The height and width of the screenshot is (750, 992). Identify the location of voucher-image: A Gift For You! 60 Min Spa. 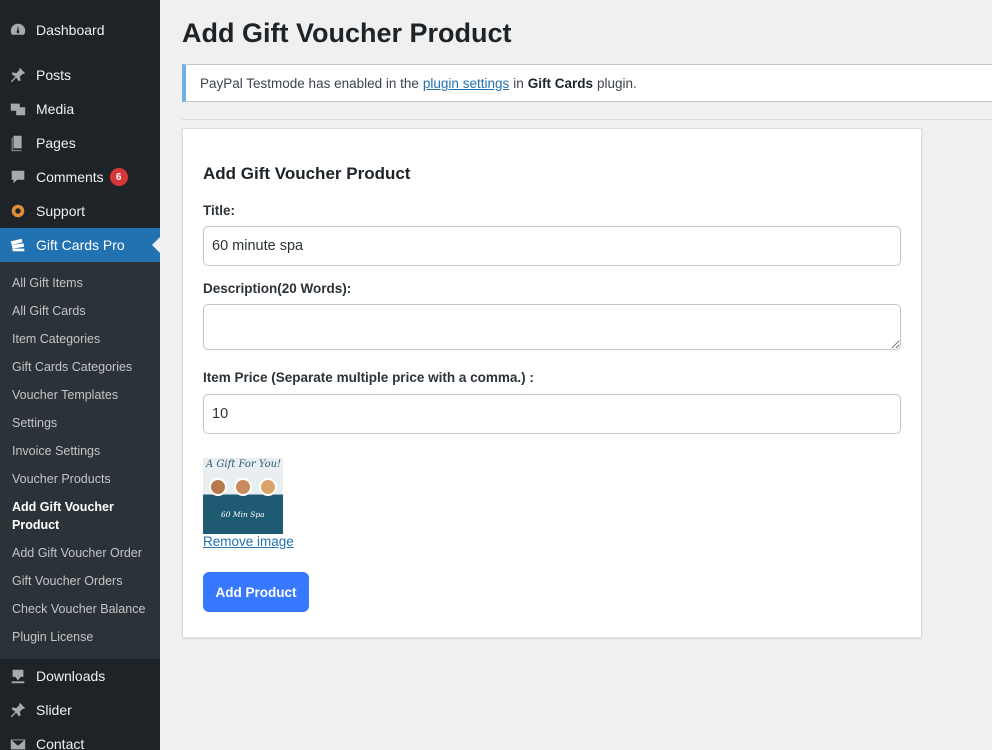
(243, 496).